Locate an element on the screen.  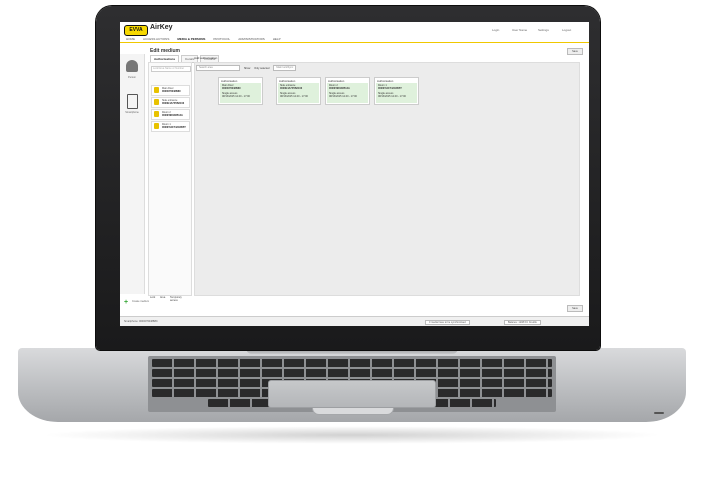
only-selected-checkbox: Only selected is located at coordinates (261, 68).